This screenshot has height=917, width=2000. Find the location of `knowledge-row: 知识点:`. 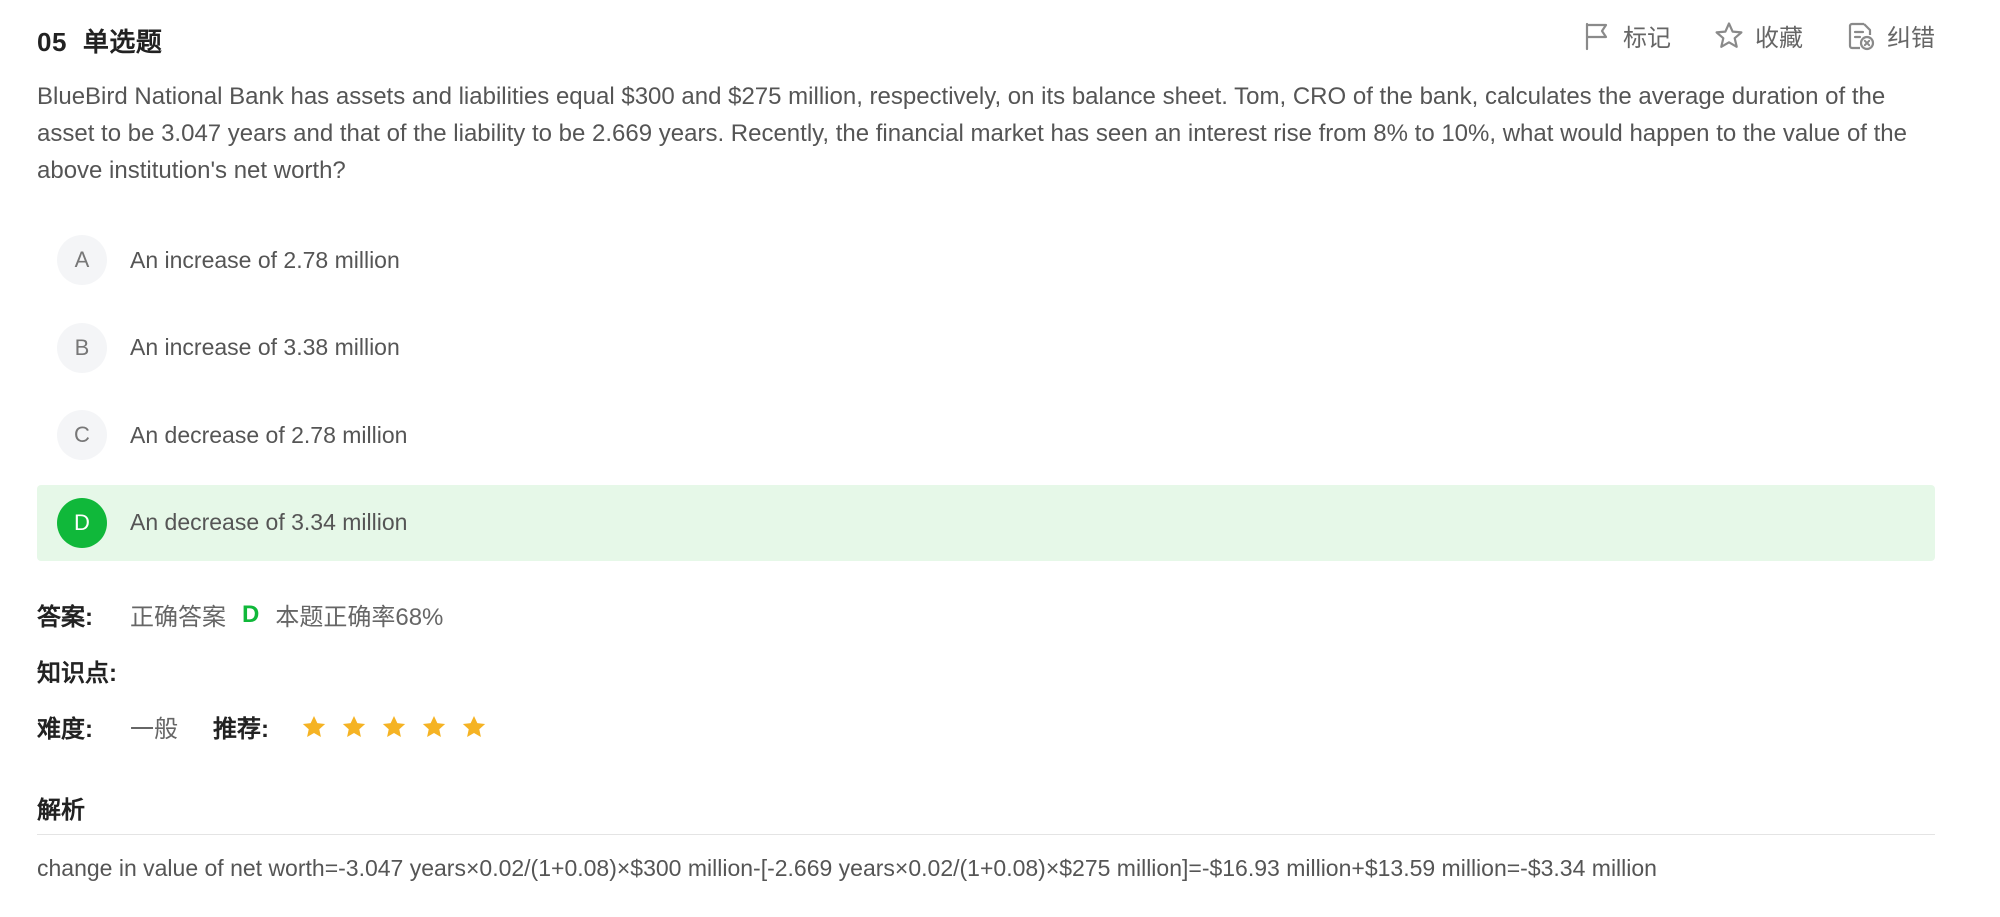

knowledge-row: 知识点: is located at coordinates (77, 670).